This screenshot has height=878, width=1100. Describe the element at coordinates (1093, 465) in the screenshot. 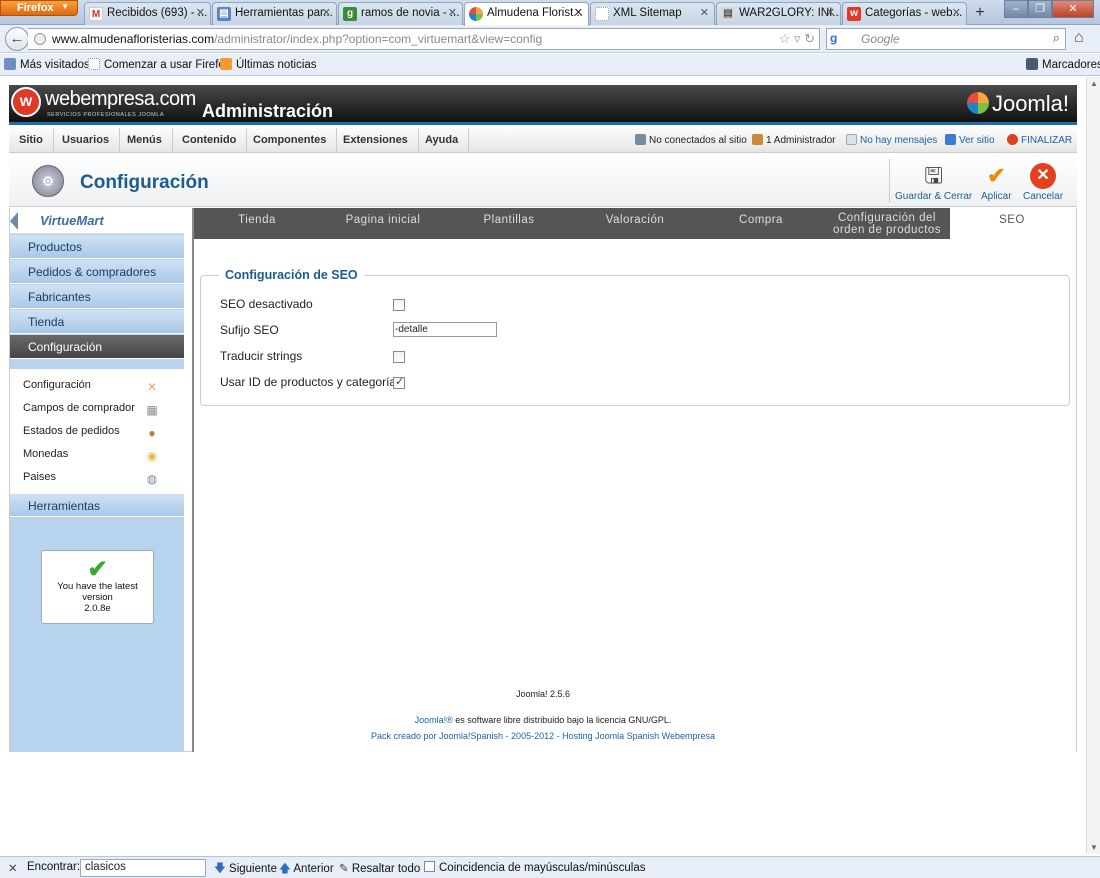

I see `page-scrollbar: ▲ ▼` at that location.